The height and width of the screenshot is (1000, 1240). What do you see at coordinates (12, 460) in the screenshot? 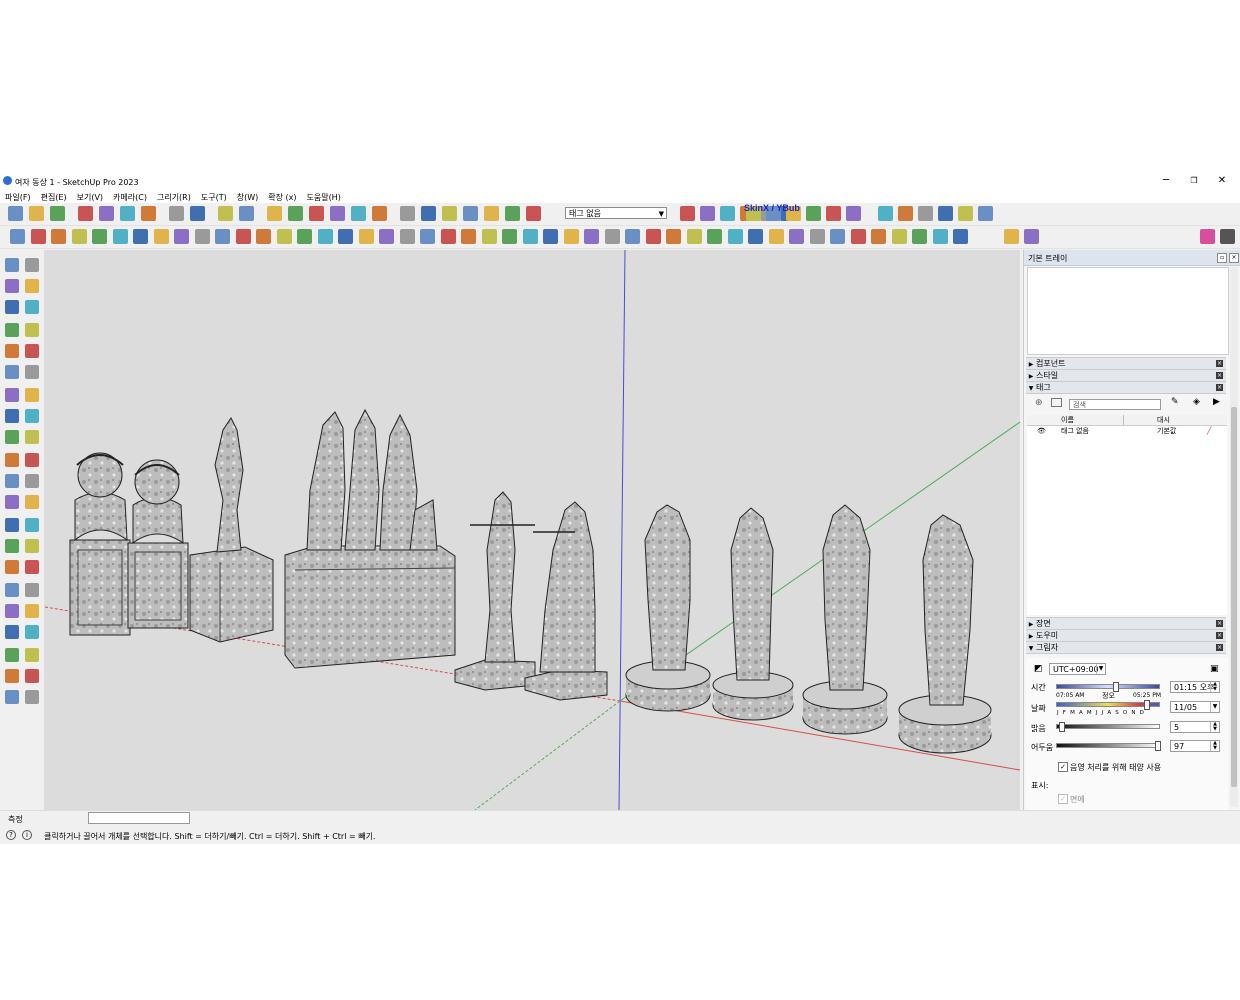
I see `rotate-icon` at bounding box center [12, 460].